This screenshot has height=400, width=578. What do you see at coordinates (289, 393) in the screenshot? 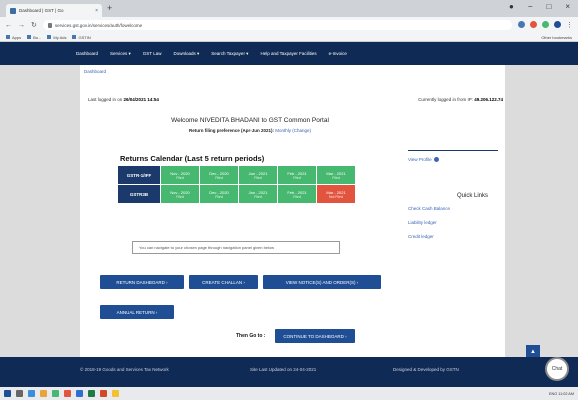
I see `os-taskbar: ENG 11:02 AM` at bounding box center [289, 393].